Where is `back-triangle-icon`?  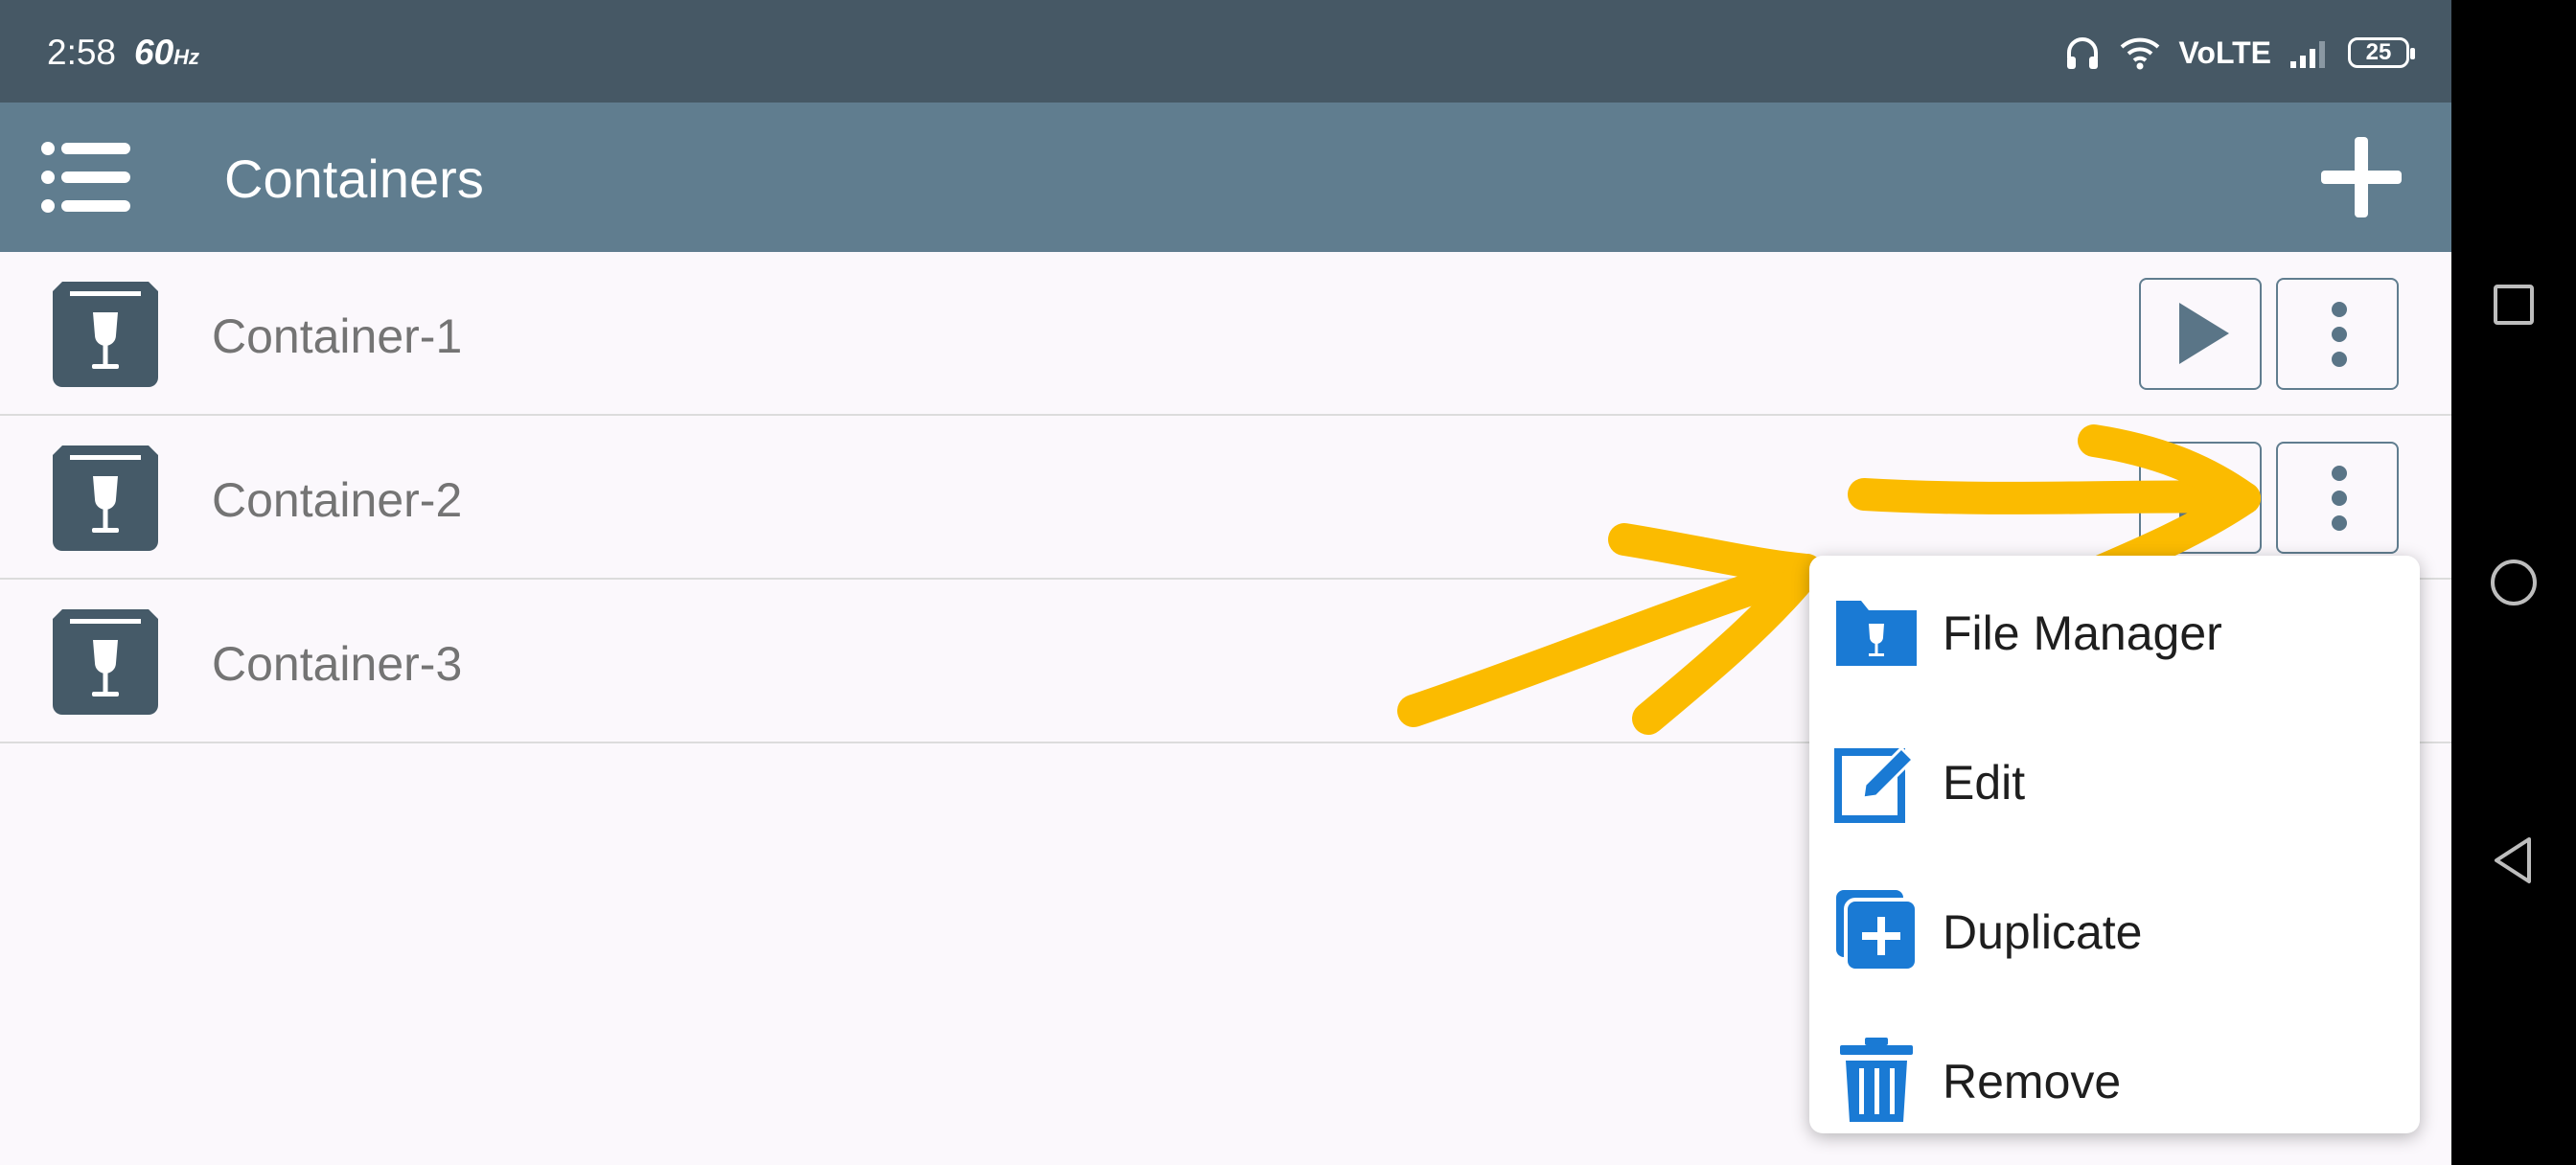
back-triangle-icon is located at coordinates (2513, 861).